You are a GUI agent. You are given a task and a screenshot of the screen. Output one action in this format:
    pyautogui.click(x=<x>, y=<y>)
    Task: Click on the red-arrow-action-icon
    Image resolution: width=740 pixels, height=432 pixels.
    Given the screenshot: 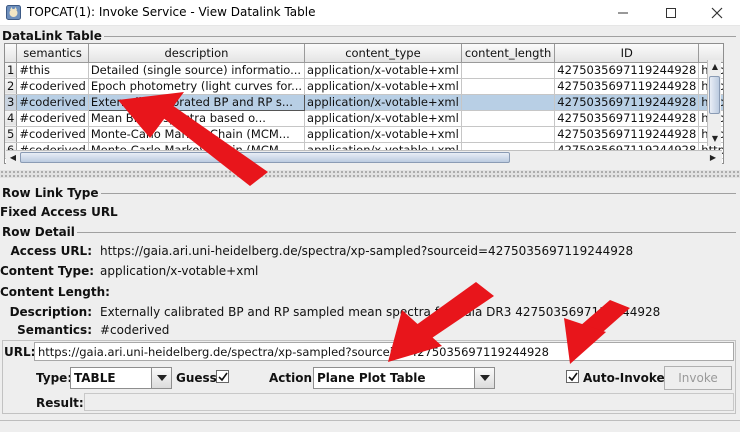 What is the action you would take?
    pyautogui.click(x=441, y=322)
    